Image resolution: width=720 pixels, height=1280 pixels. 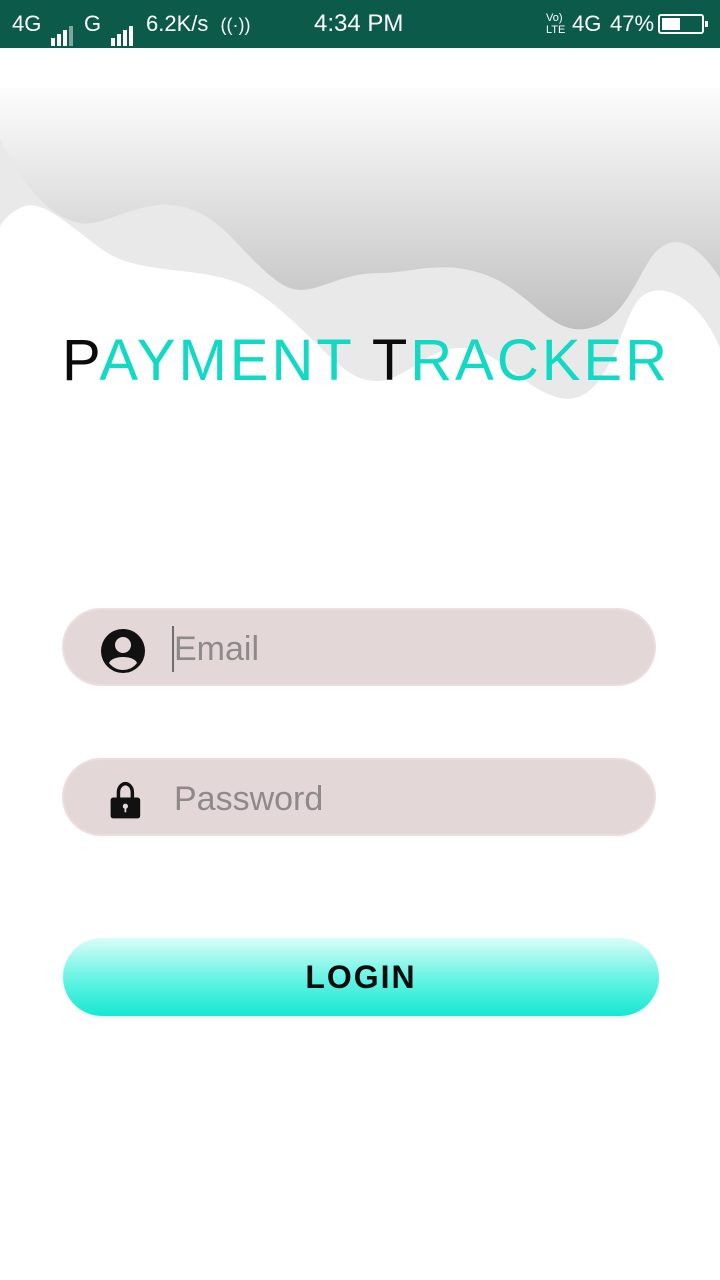 What do you see at coordinates (540, 360) in the screenshot?
I see `logo-word-tracker: RACKER` at bounding box center [540, 360].